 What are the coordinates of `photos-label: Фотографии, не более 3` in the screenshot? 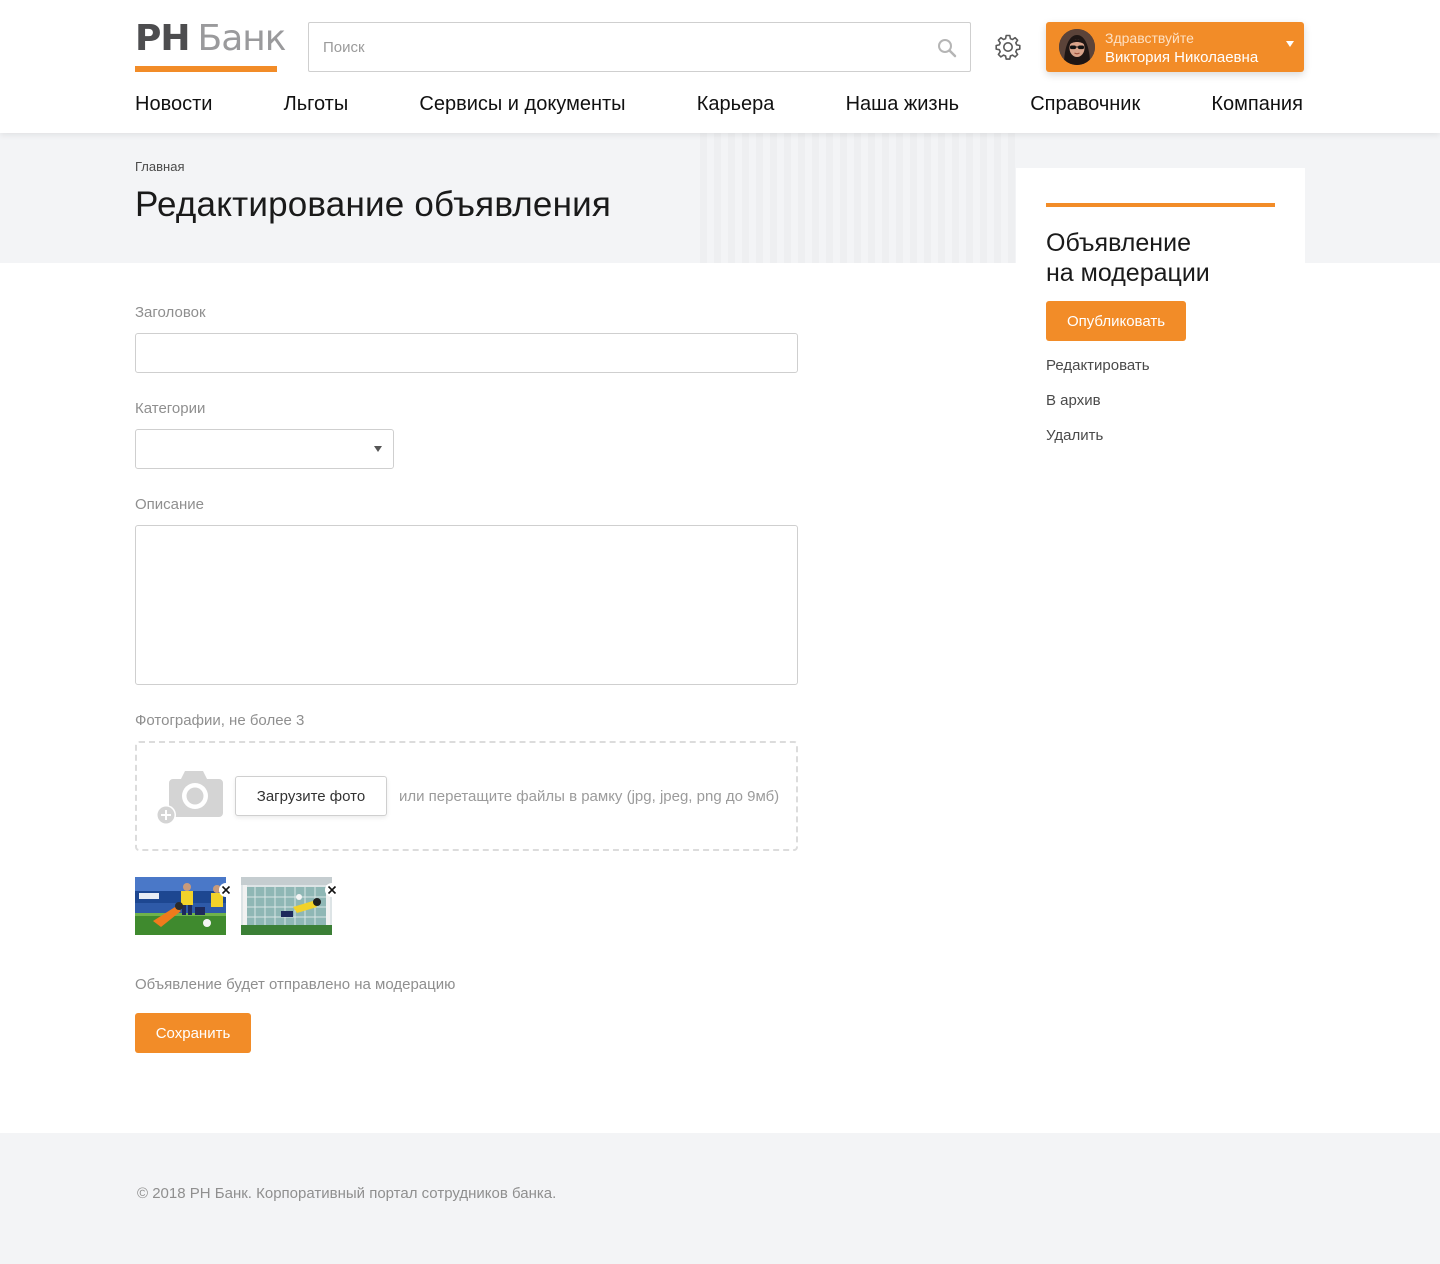 It's located at (220, 720).